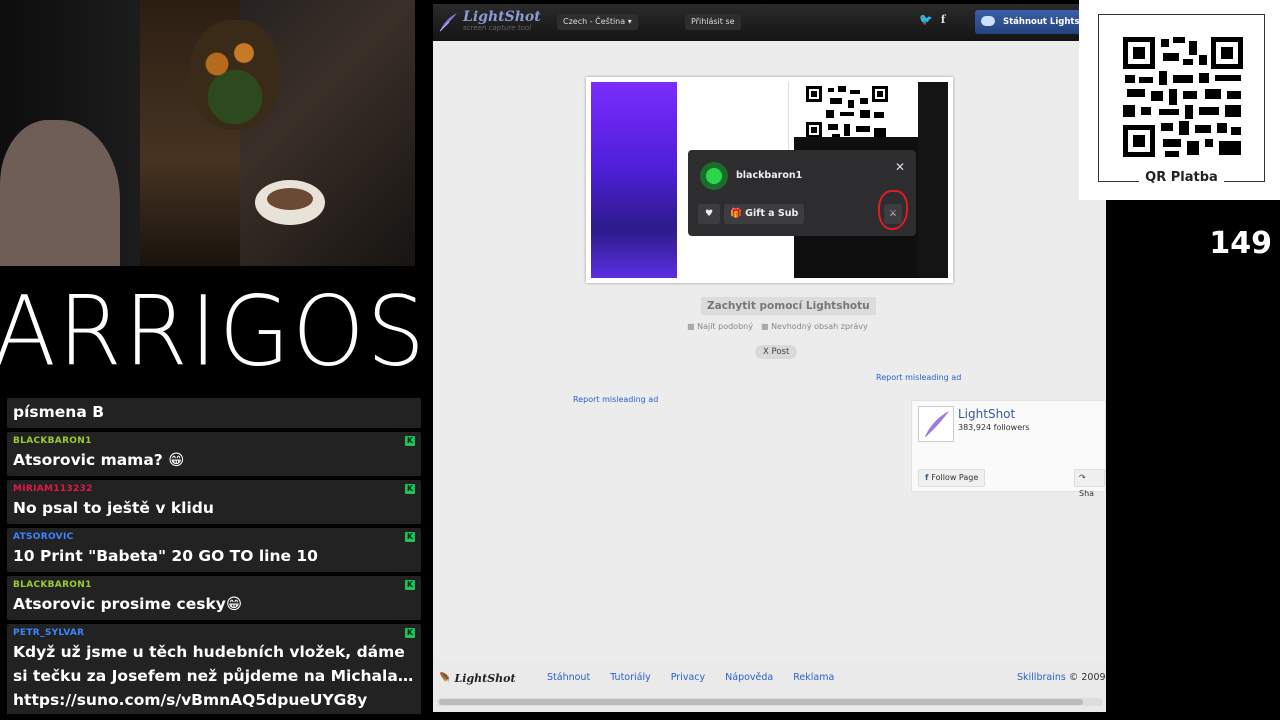  I want to click on chat-username: ATSOROVIC, so click(43, 537).